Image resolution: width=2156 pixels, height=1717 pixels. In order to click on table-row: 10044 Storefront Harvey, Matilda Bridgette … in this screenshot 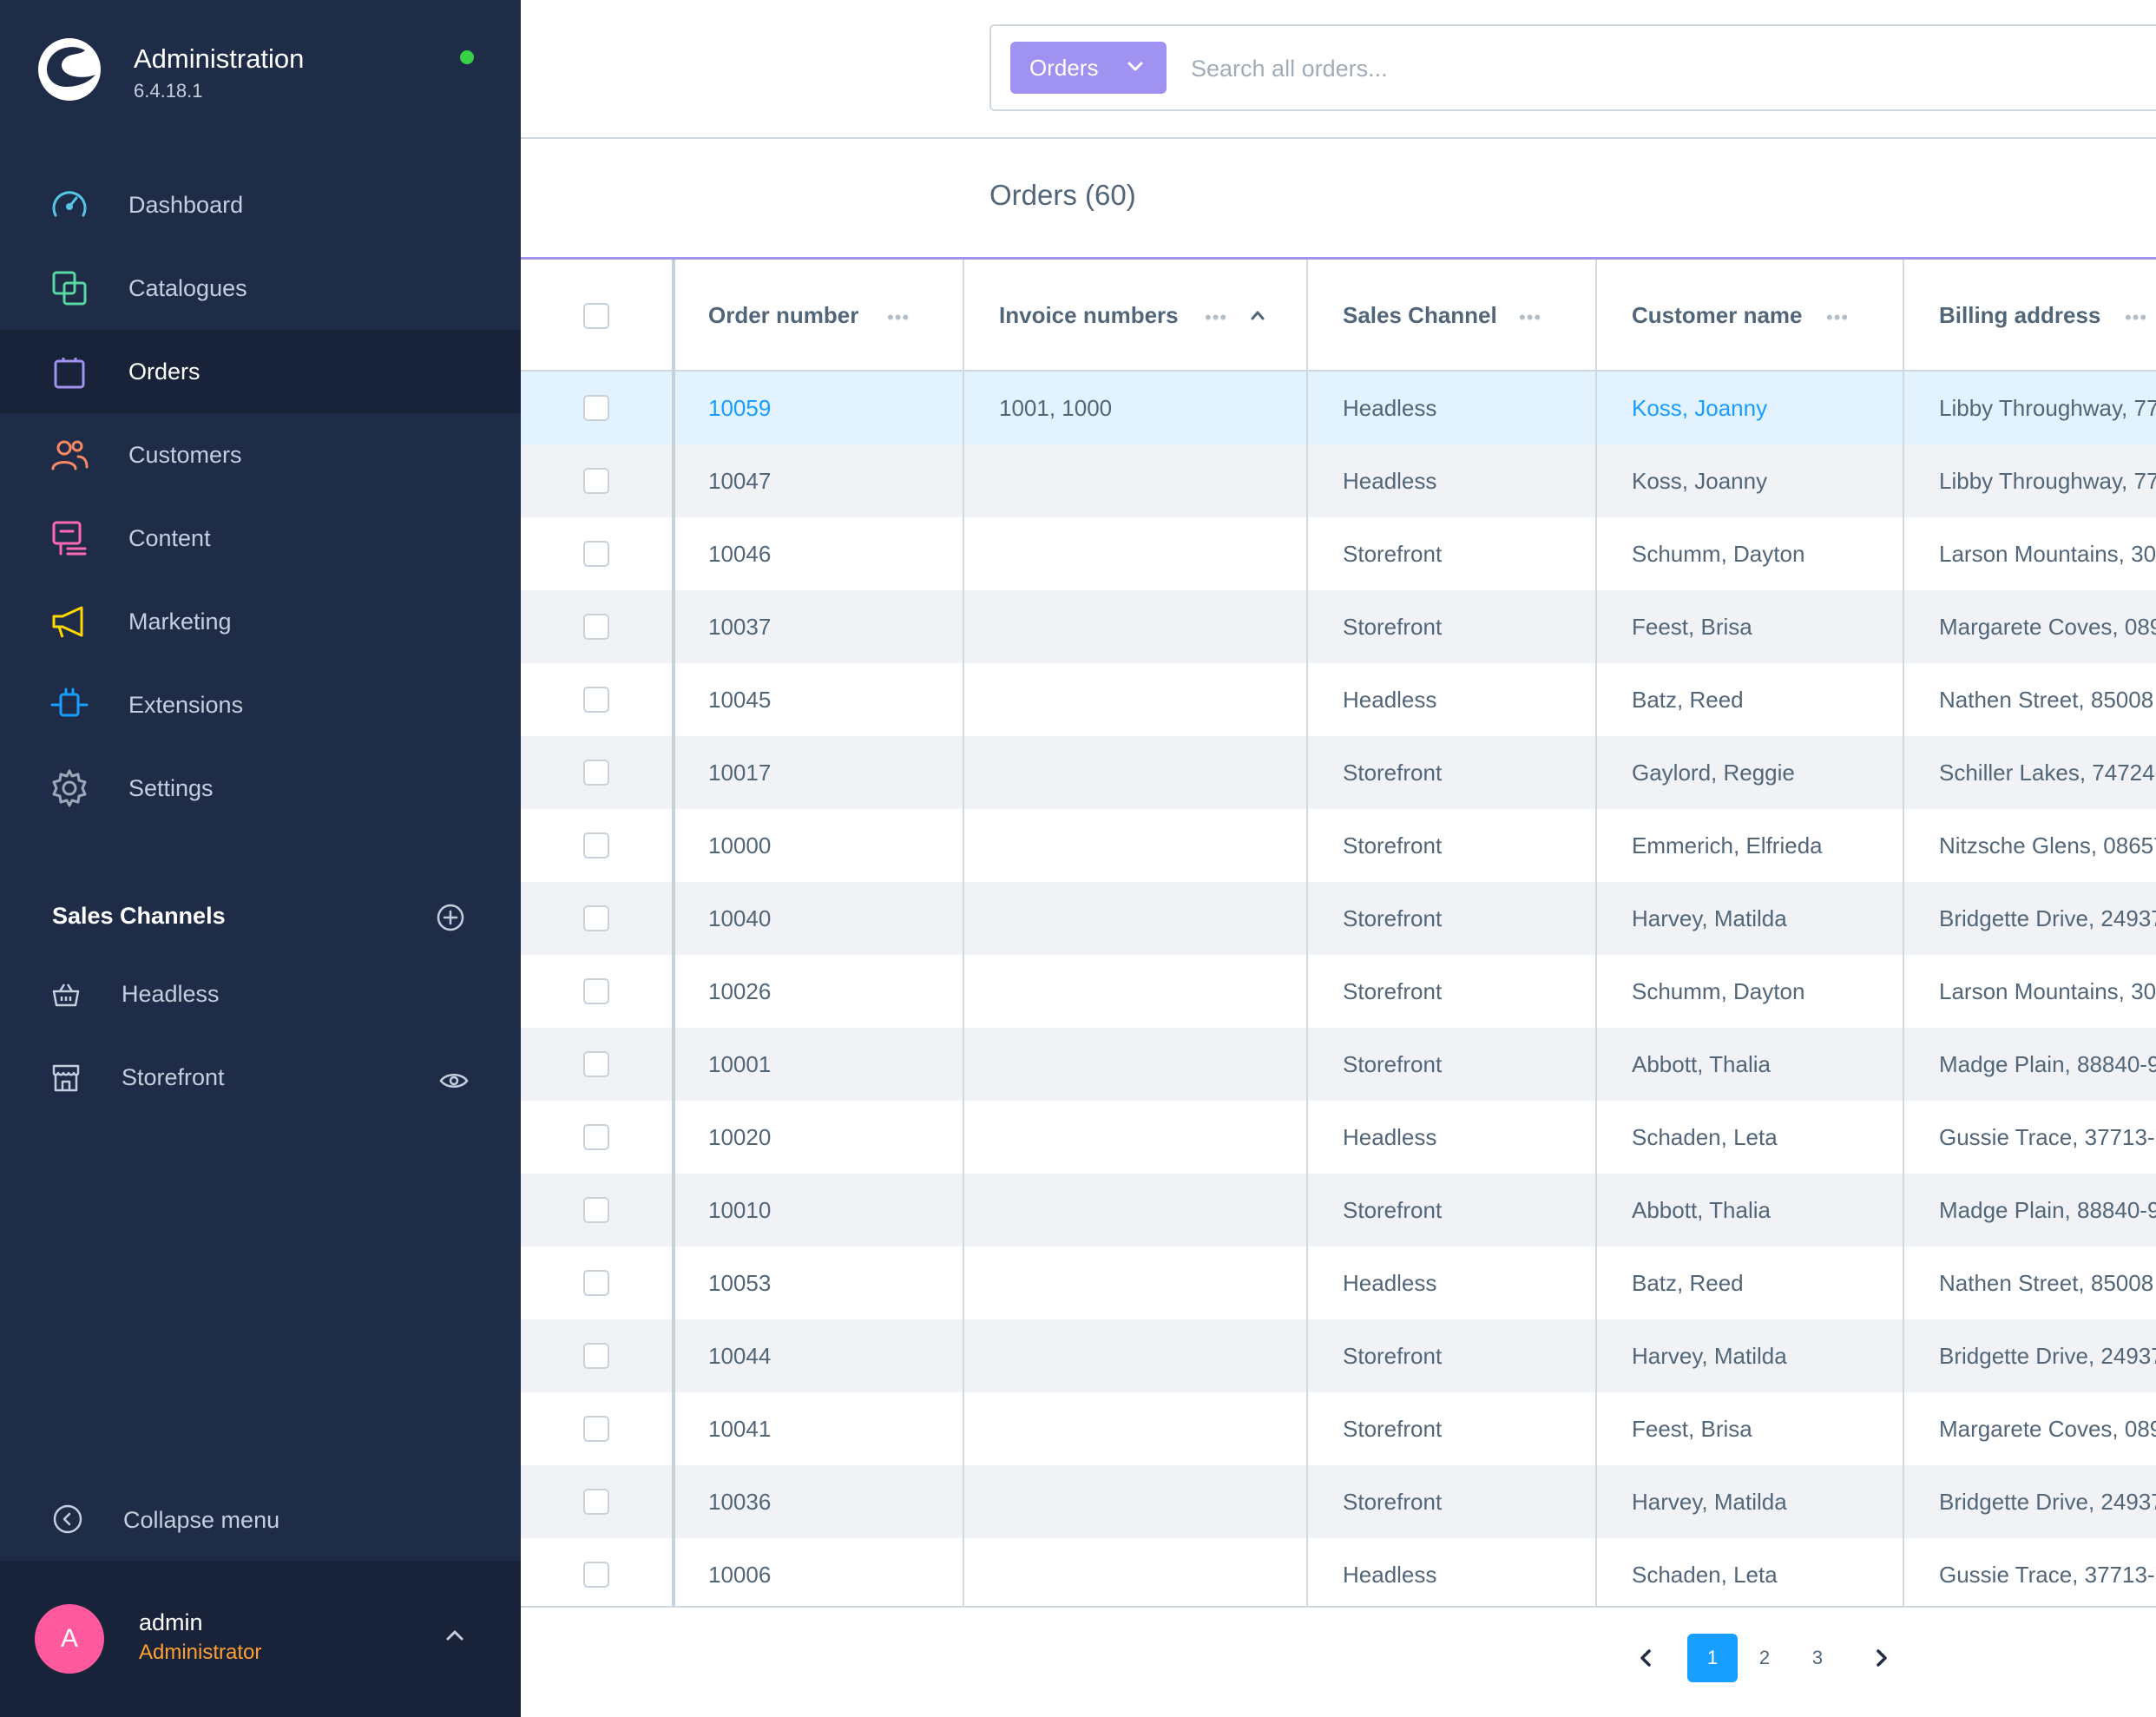, I will do `click(1338, 1355)`.